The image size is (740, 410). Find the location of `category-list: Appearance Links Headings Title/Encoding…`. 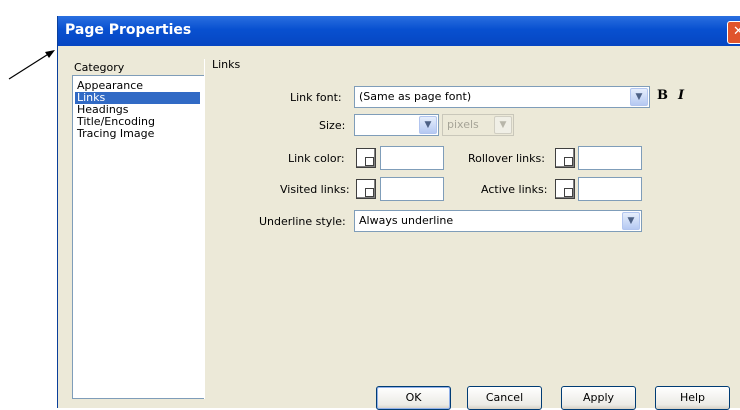

category-list: Appearance Links Headings Title/Encoding… is located at coordinates (138, 237).